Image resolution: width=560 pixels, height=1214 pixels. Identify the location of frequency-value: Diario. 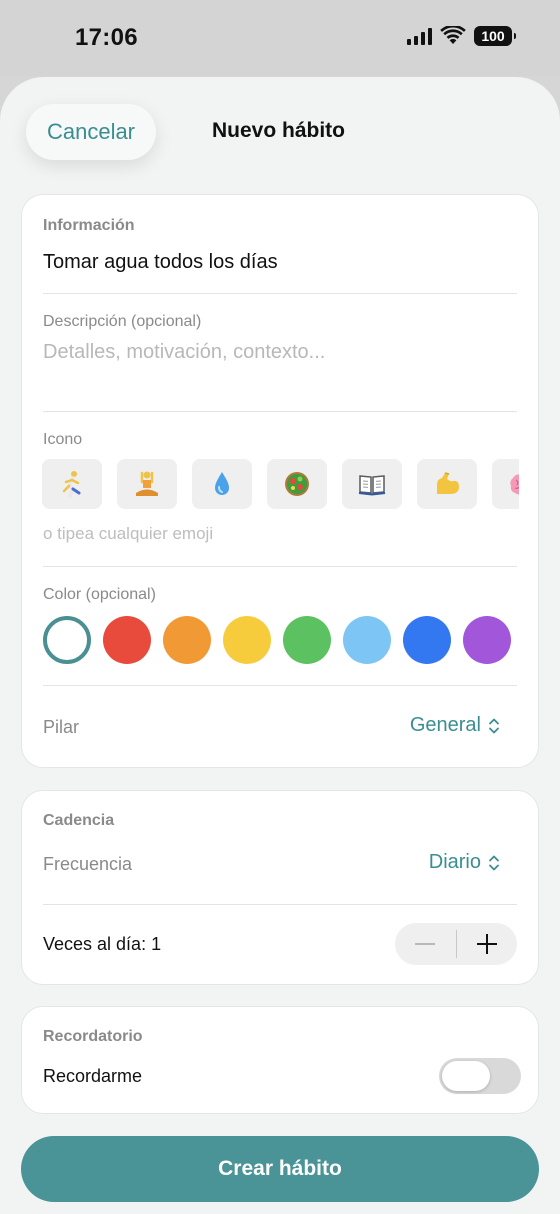
(454, 862).